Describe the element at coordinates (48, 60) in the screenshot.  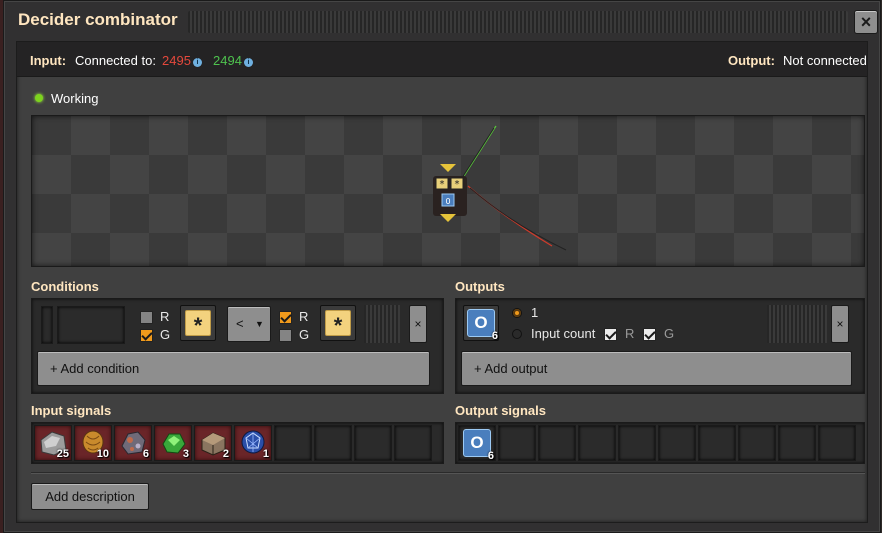
I see `input-label: Input:` at that location.